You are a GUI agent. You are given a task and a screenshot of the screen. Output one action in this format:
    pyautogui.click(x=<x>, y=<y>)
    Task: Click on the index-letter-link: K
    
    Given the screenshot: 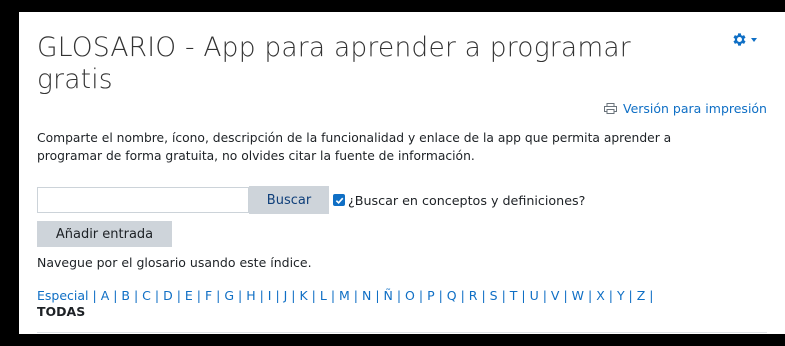 What is the action you would take?
    pyautogui.click(x=304, y=295)
    